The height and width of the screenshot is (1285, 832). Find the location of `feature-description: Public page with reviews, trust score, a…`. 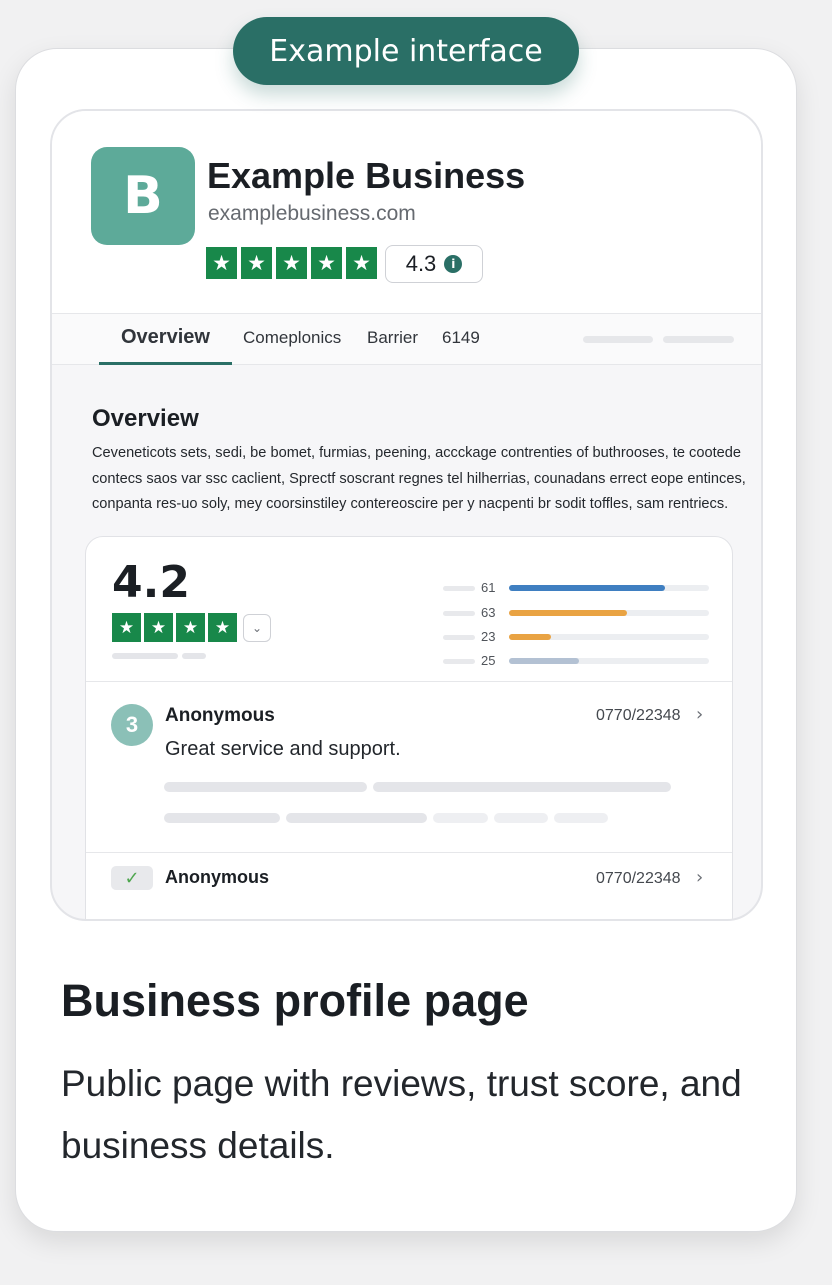

feature-description: Public page with reviews, trust score, a… is located at coordinates (401, 1114).